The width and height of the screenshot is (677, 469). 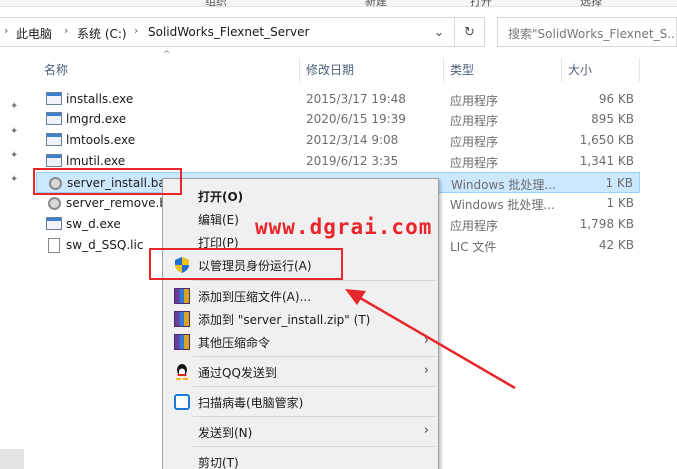 What do you see at coordinates (234, 343) in the screenshot?
I see `menu-item-label: 其他压缩命令` at bounding box center [234, 343].